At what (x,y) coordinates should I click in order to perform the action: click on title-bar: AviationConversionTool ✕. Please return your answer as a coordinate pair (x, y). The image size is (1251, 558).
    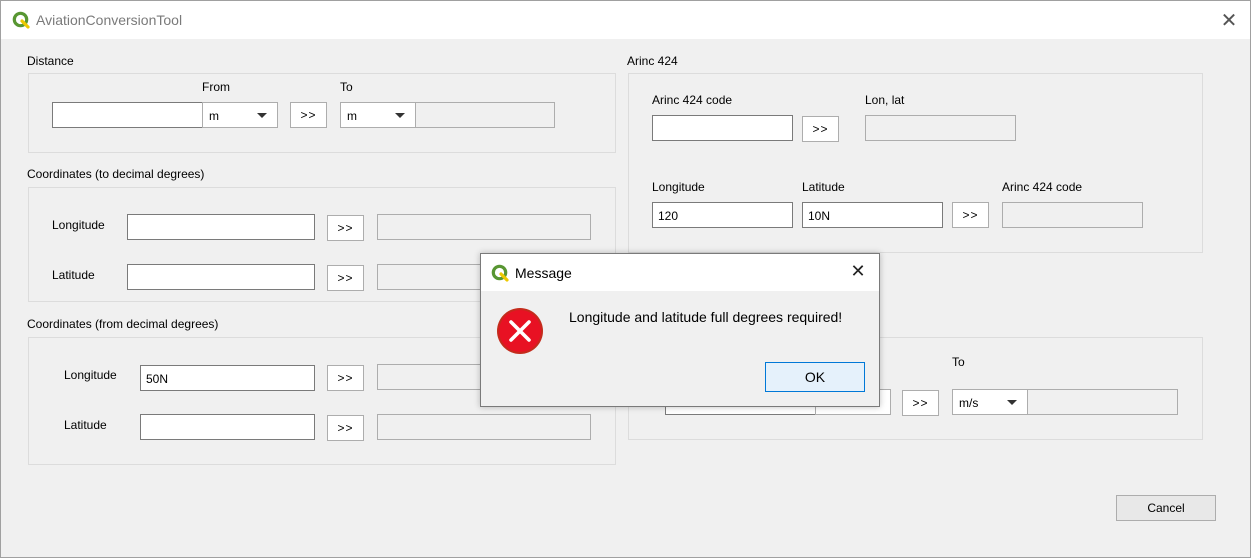
    Looking at the image, I should click on (625, 20).